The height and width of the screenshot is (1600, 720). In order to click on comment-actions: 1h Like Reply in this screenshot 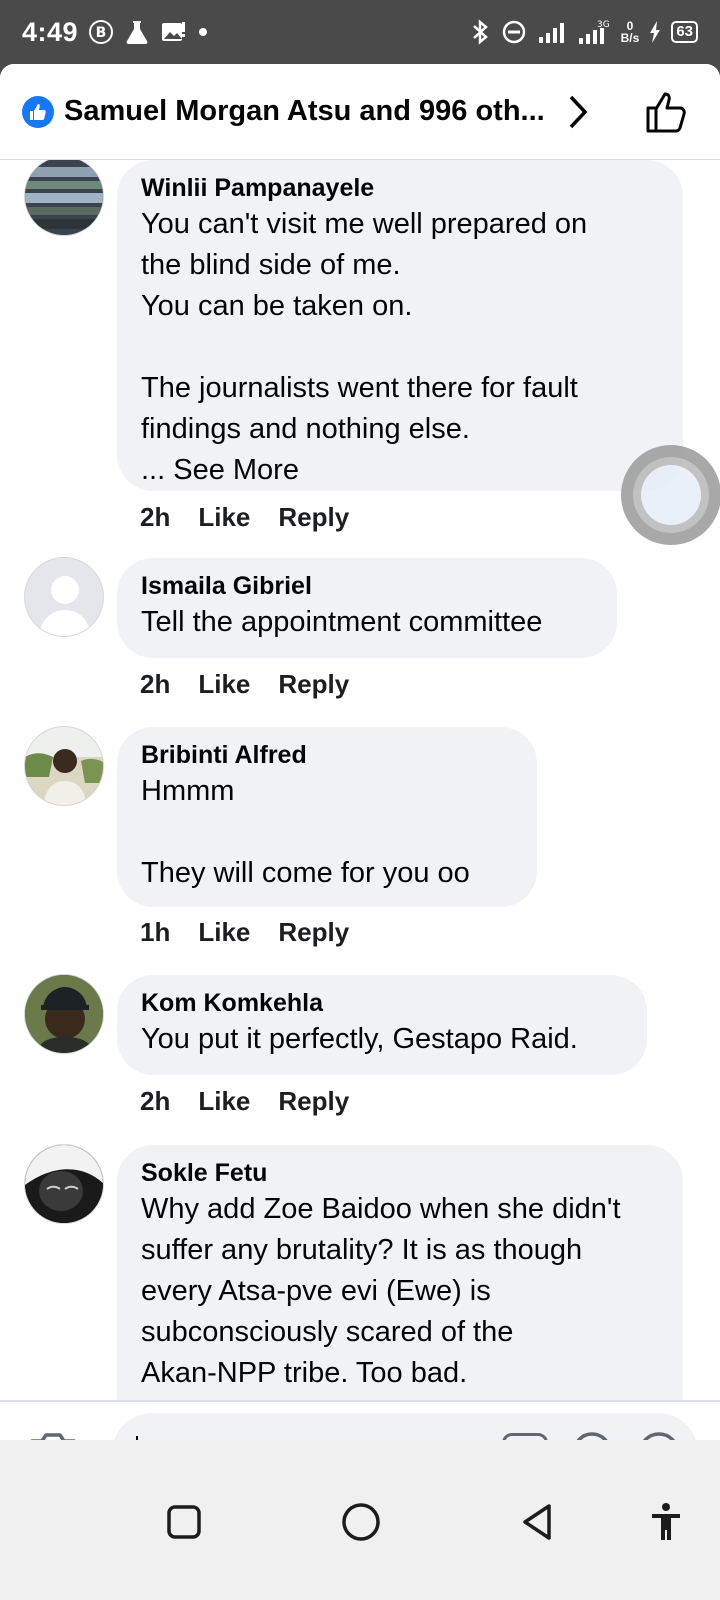, I will do `click(244, 932)`.